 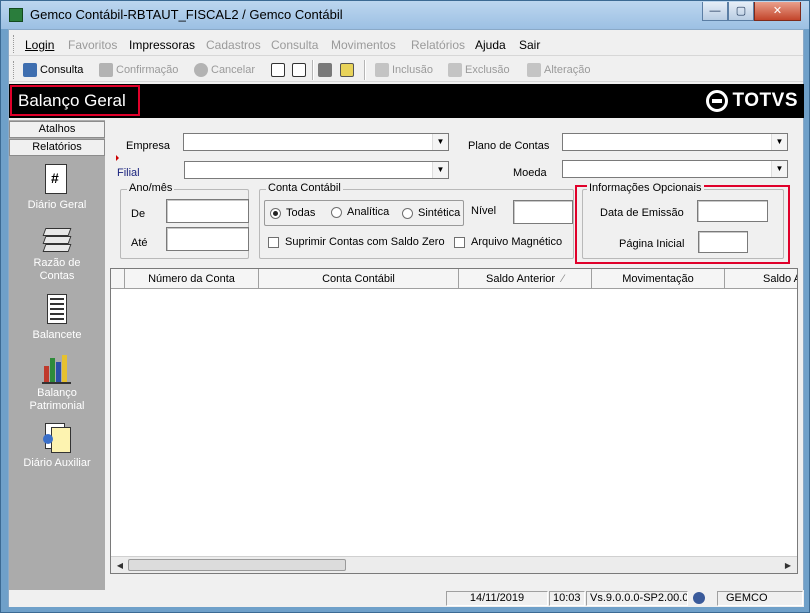 What do you see at coordinates (57, 180) in the screenshot?
I see `ledger-icon: #` at bounding box center [57, 180].